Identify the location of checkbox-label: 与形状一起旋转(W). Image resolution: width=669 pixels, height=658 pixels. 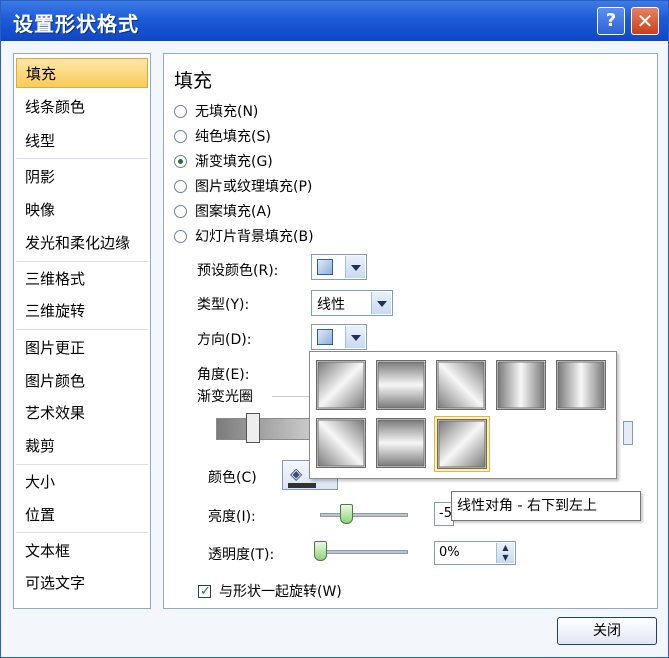
(280, 592).